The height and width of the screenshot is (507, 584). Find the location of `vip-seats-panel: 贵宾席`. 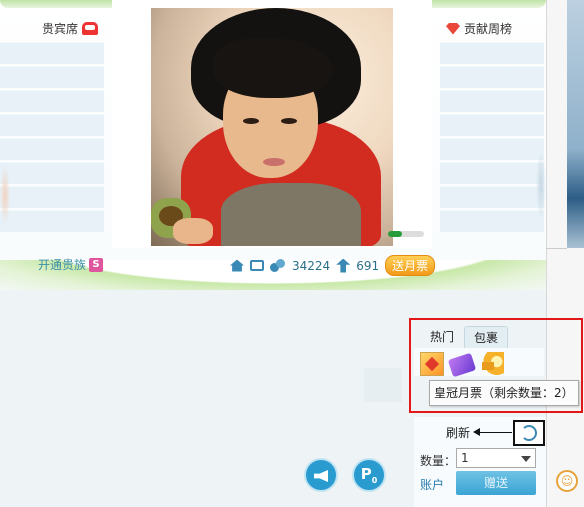

vip-seats-panel: 贵宾席 is located at coordinates (54, 130).